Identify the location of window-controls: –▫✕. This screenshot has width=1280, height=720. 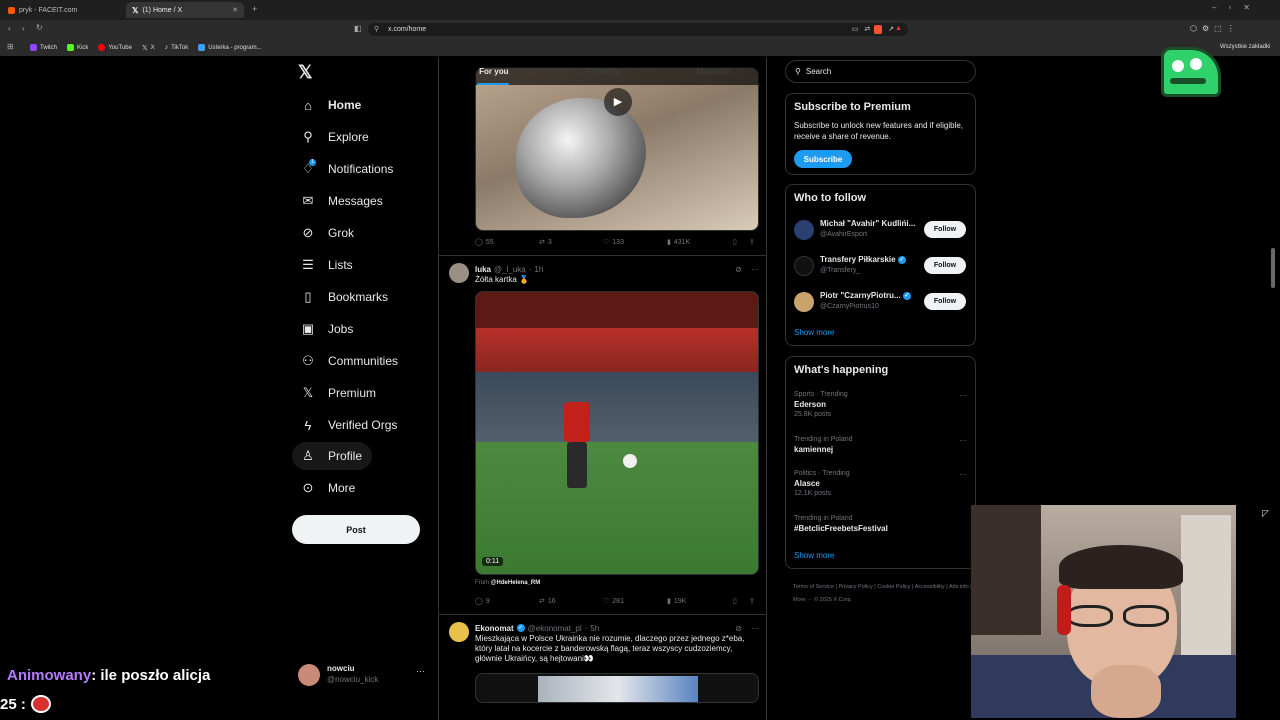
(1237, 7).